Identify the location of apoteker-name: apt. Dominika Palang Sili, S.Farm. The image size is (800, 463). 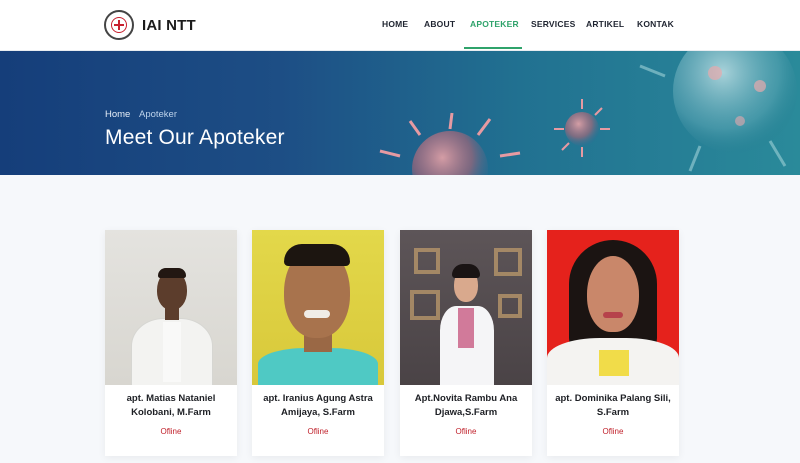
(613, 405).